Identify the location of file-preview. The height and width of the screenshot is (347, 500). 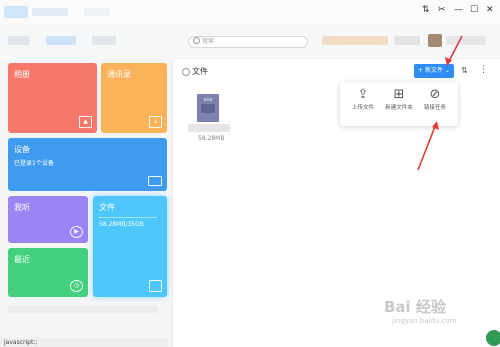
(208, 108).